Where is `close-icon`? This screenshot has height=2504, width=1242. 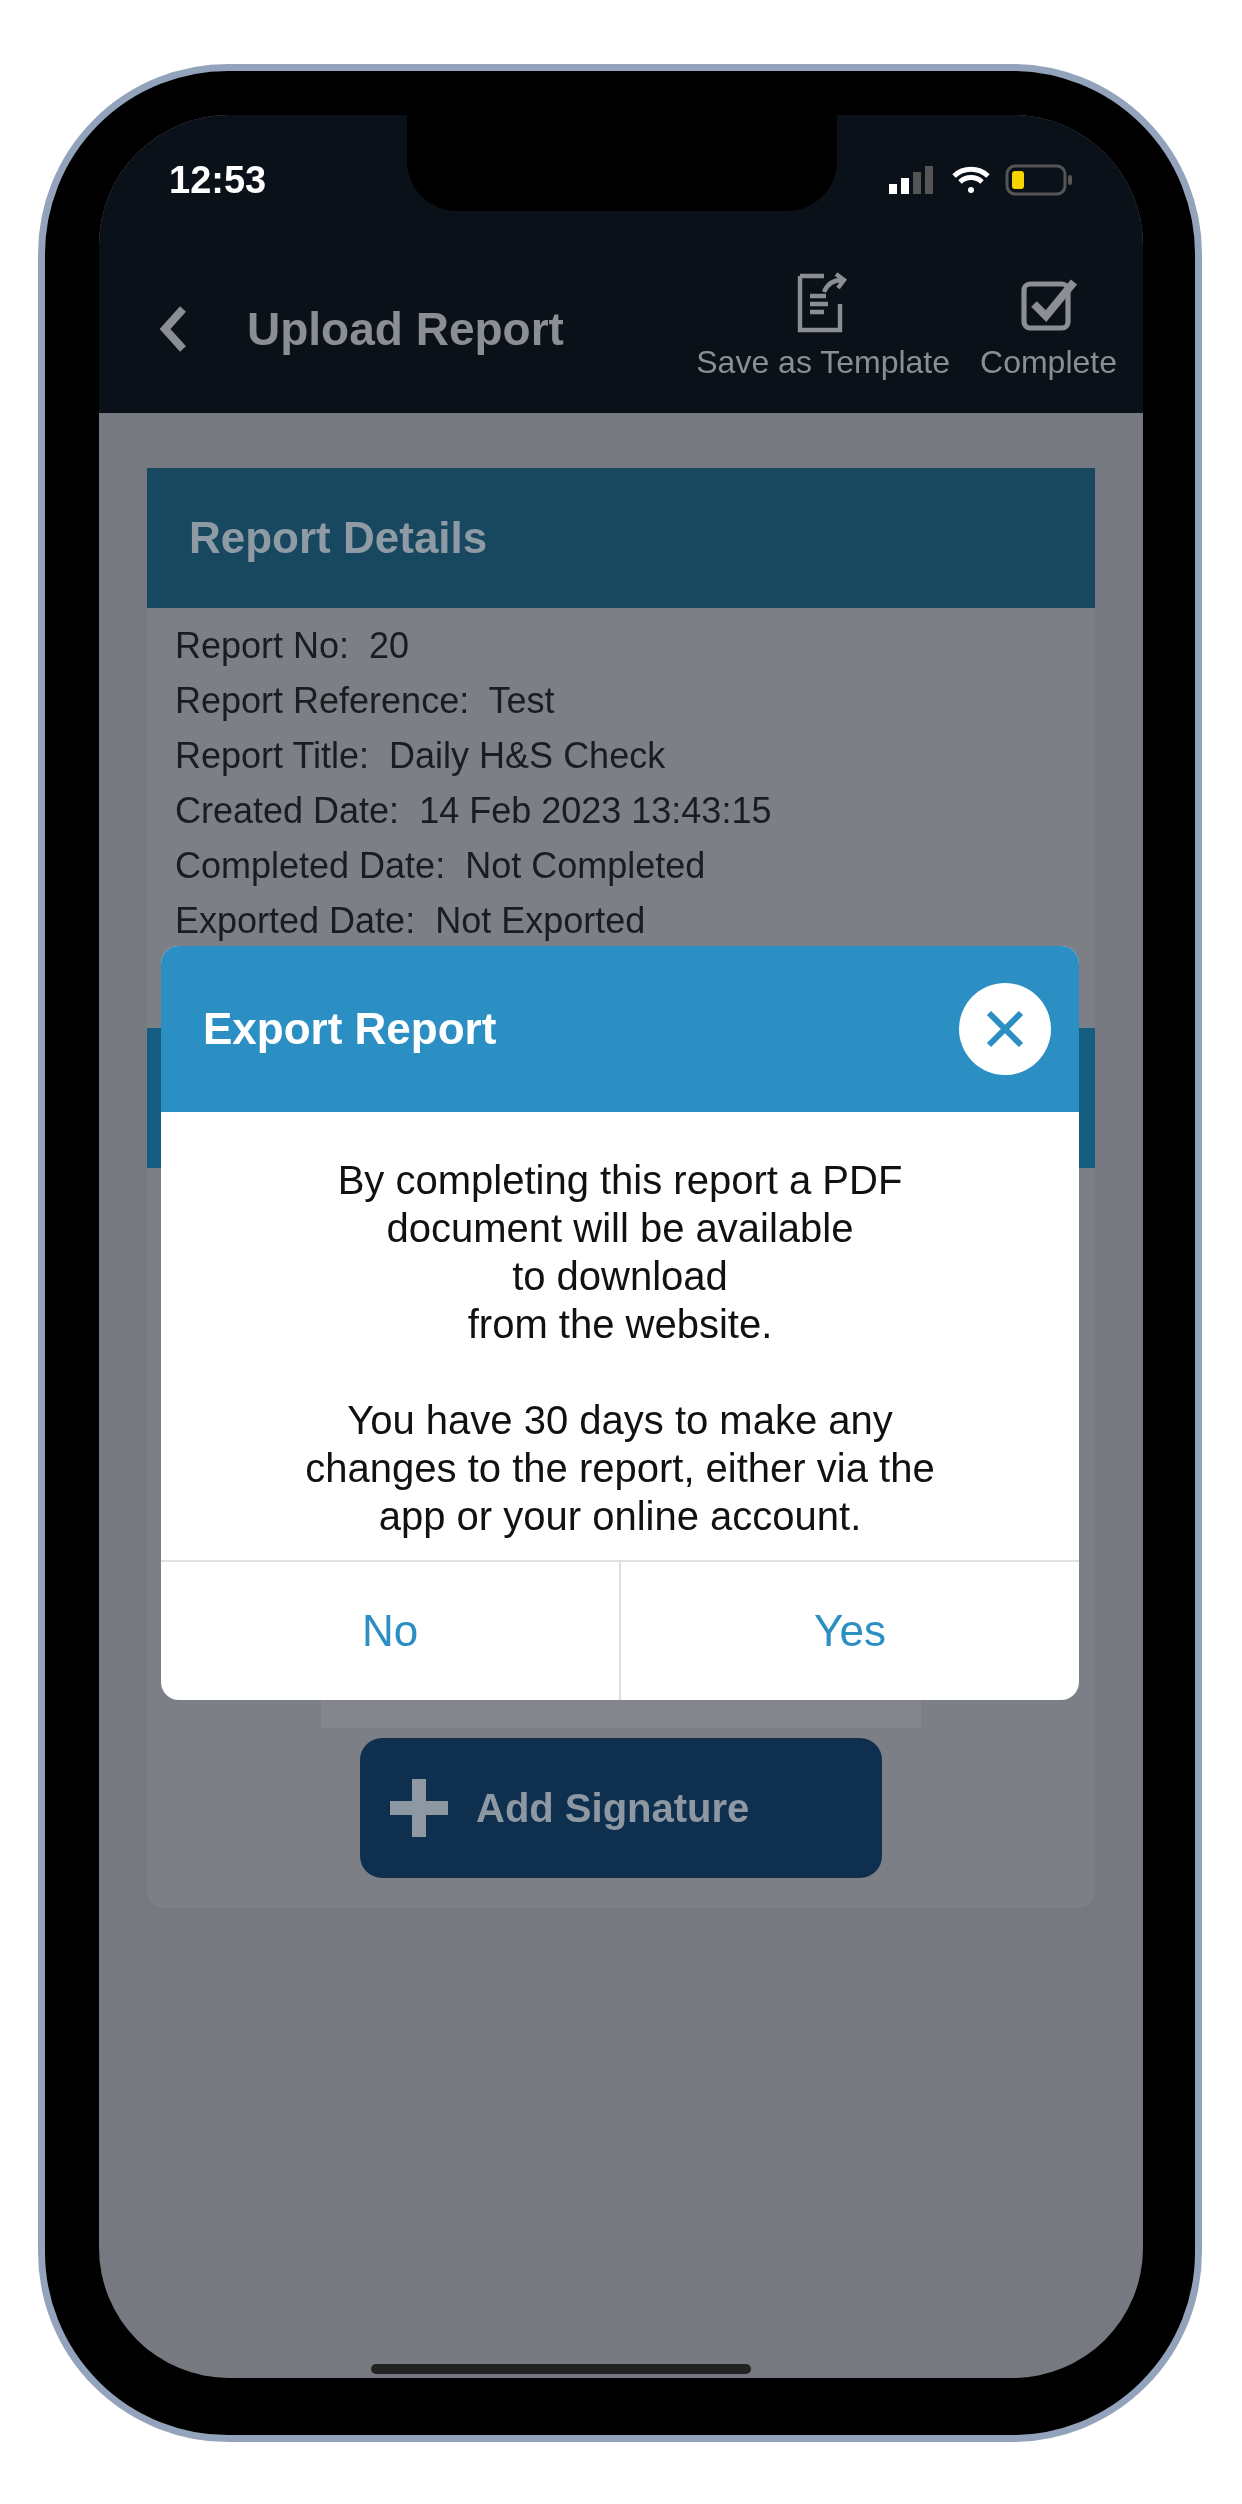
close-icon is located at coordinates (1005, 1029).